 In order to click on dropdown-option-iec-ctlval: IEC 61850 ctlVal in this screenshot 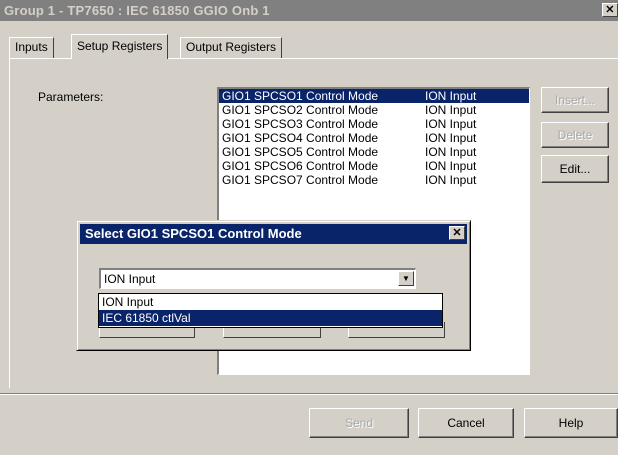, I will do `click(270, 318)`.